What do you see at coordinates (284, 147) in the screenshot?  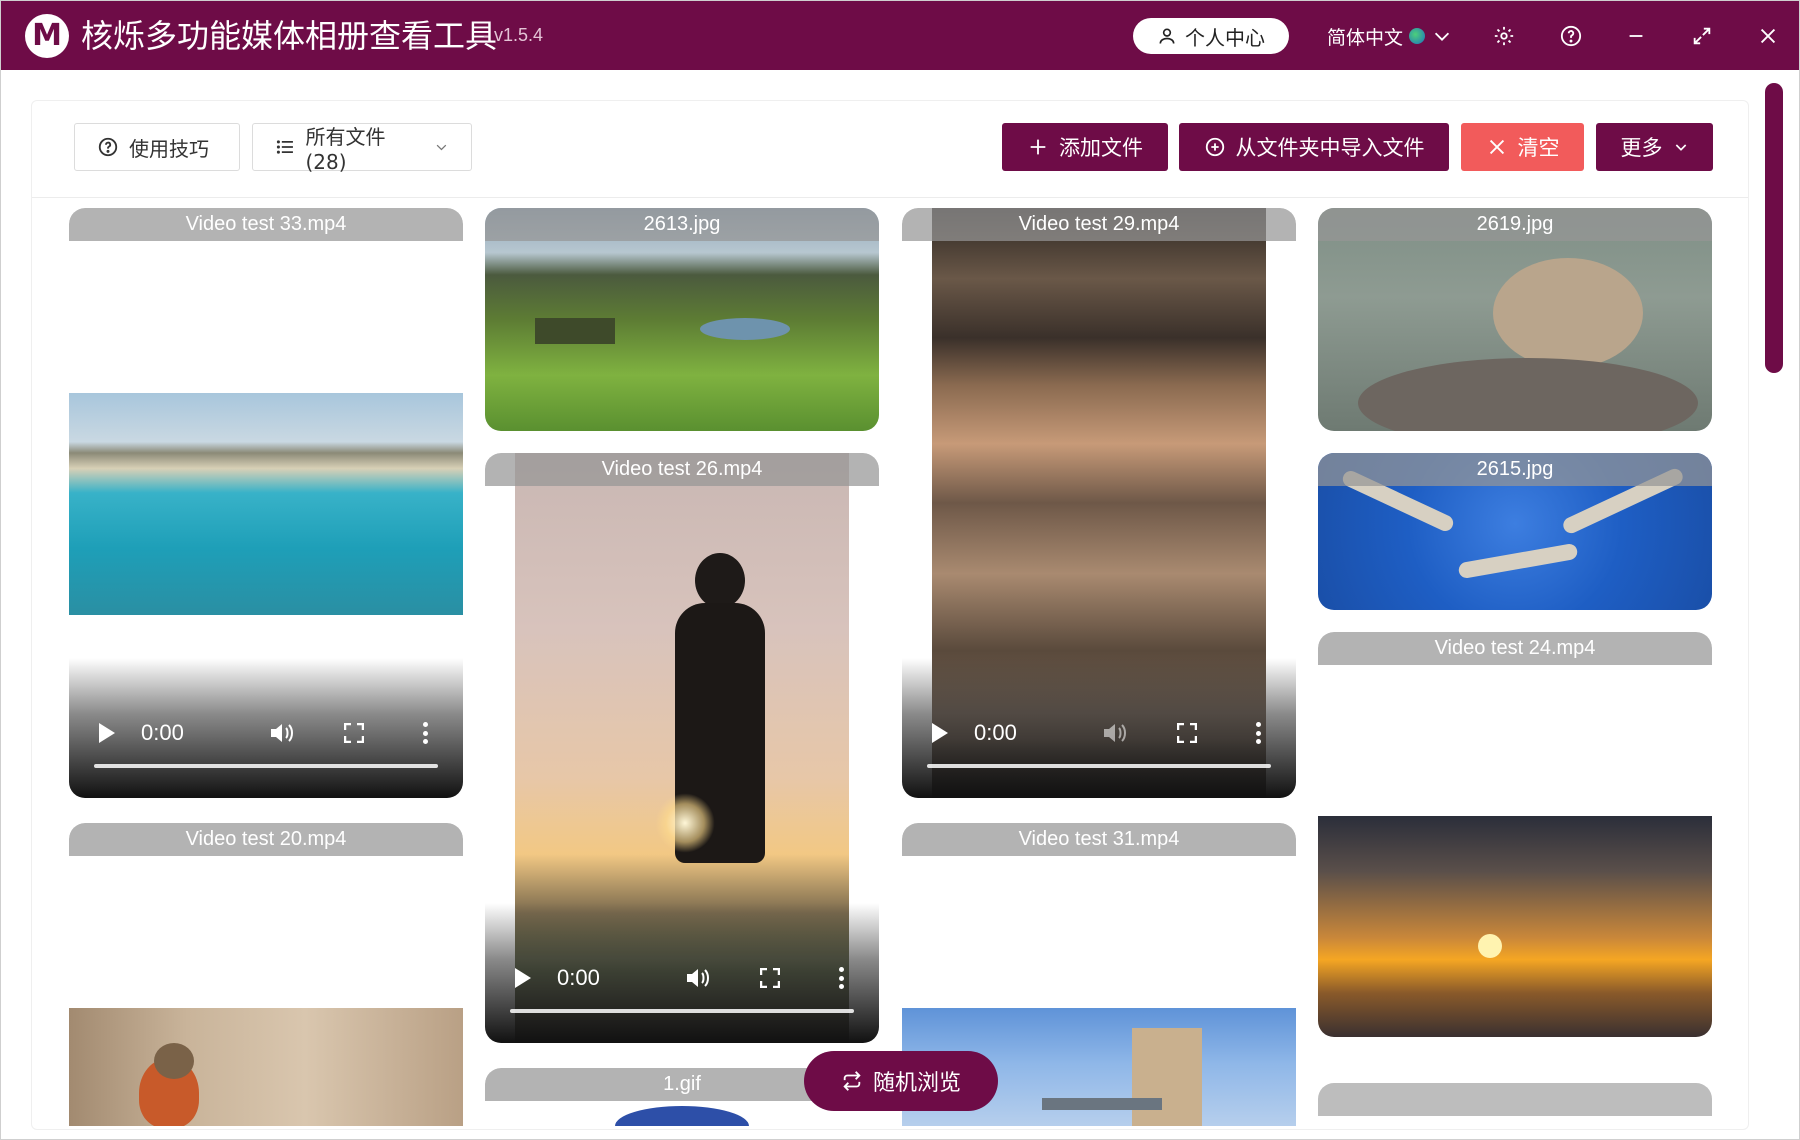 I see `list-icon` at bounding box center [284, 147].